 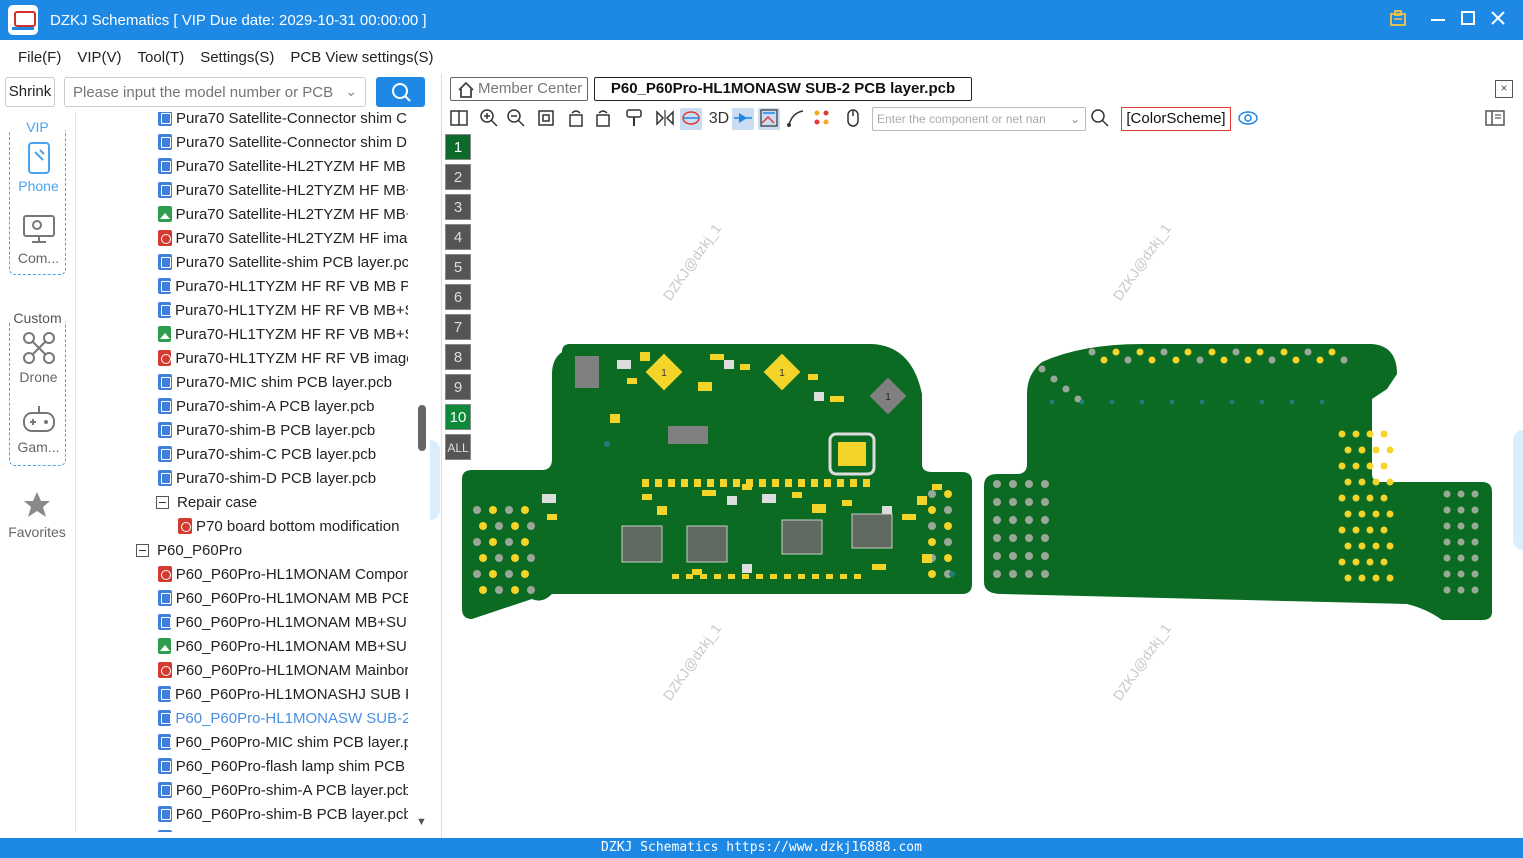 I want to click on tree-item: Pura70-shim-B PCB layer.pcb, so click(x=283, y=430).